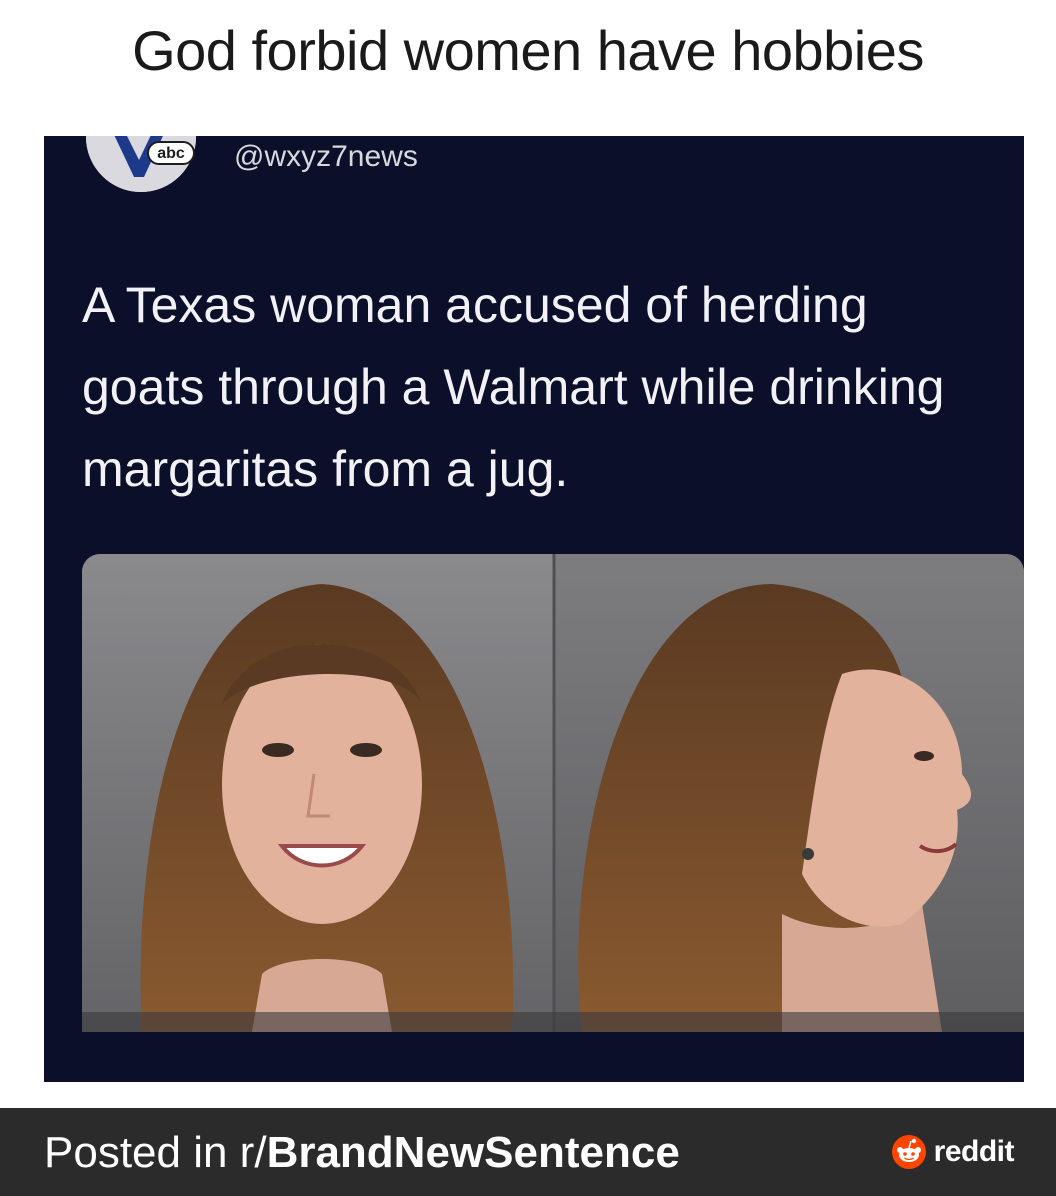 This screenshot has width=1056, height=1196. Describe the element at coordinates (908, 1152) in the screenshot. I see `reddit-snoo-icon` at that location.